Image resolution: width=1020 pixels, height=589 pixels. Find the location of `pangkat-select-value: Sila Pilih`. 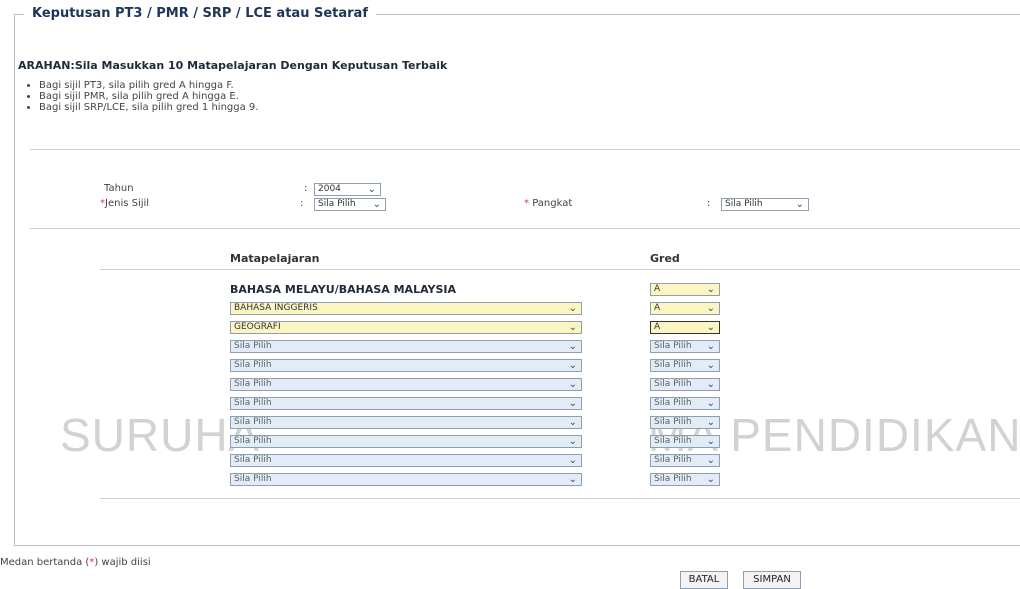

pangkat-select-value: Sila Pilih is located at coordinates (744, 204).